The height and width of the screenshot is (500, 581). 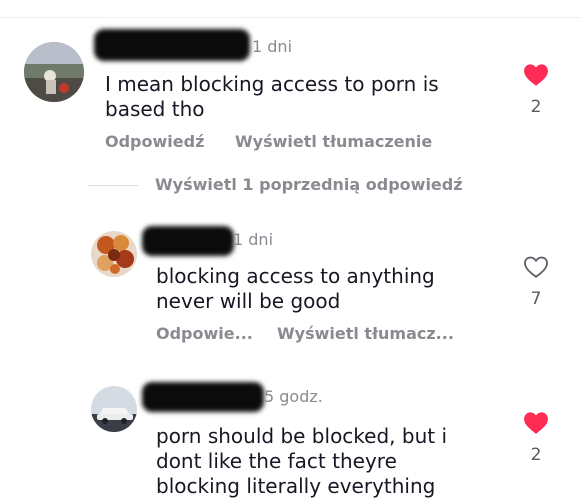 I want to click on view-previous-replies-button: Wyświetl 1 poprzednią odpowiedź, so click(x=309, y=184).